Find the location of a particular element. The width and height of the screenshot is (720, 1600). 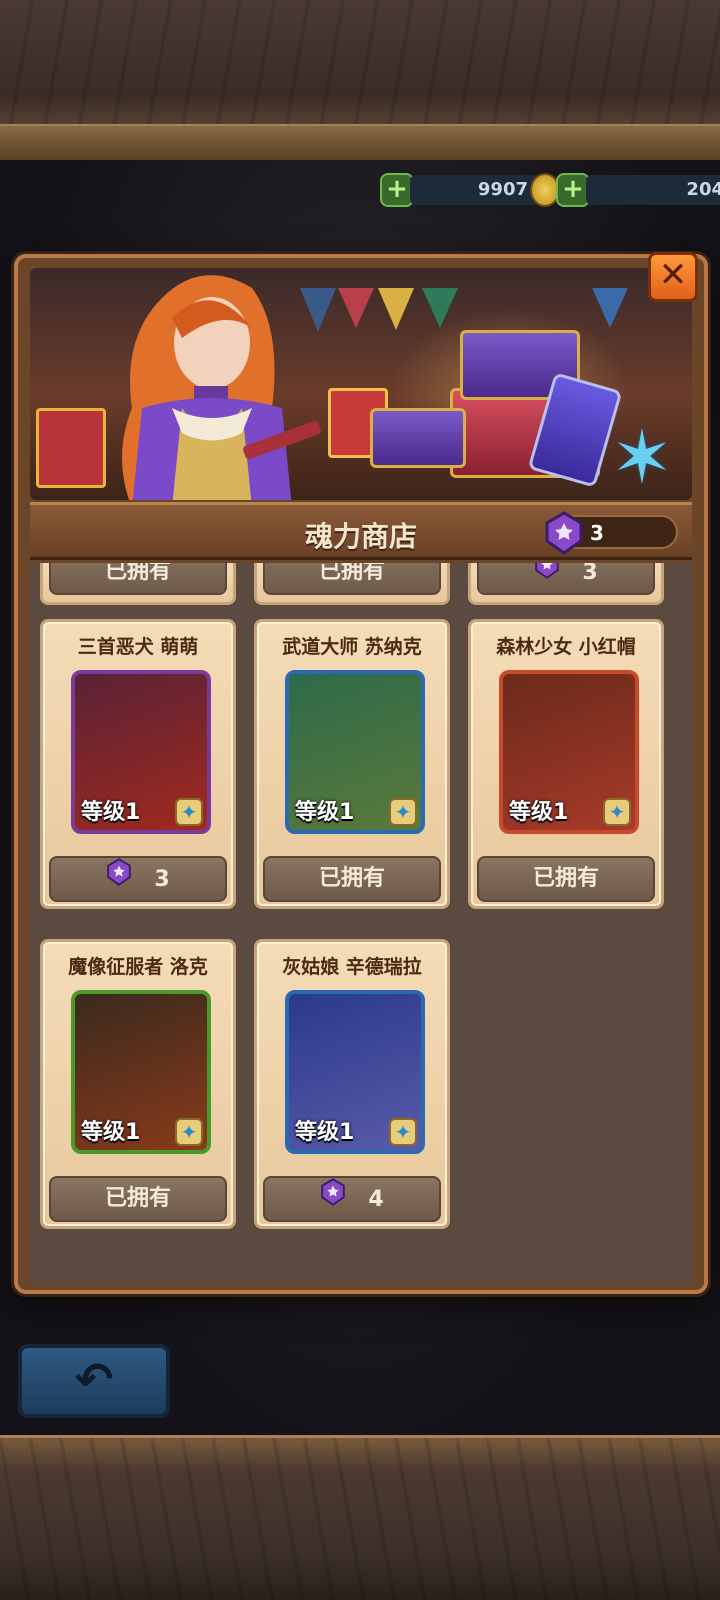

shop-title-bar: 魂力商店 3 is located at coordinates (361, 531).